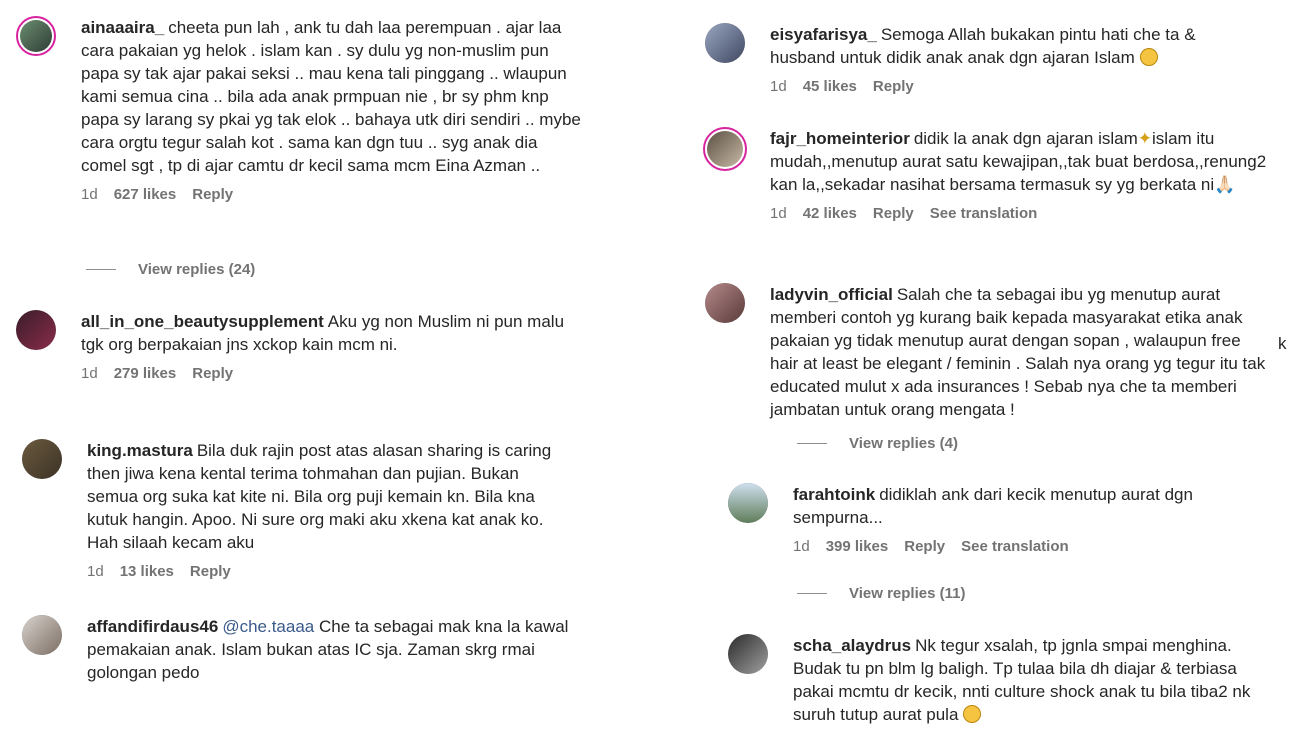 This screenshot has height=732, width=1289. Describe the element at coordinates (972, 714) in the screenshot. I see `sad-face-emoji-icon` at that location.